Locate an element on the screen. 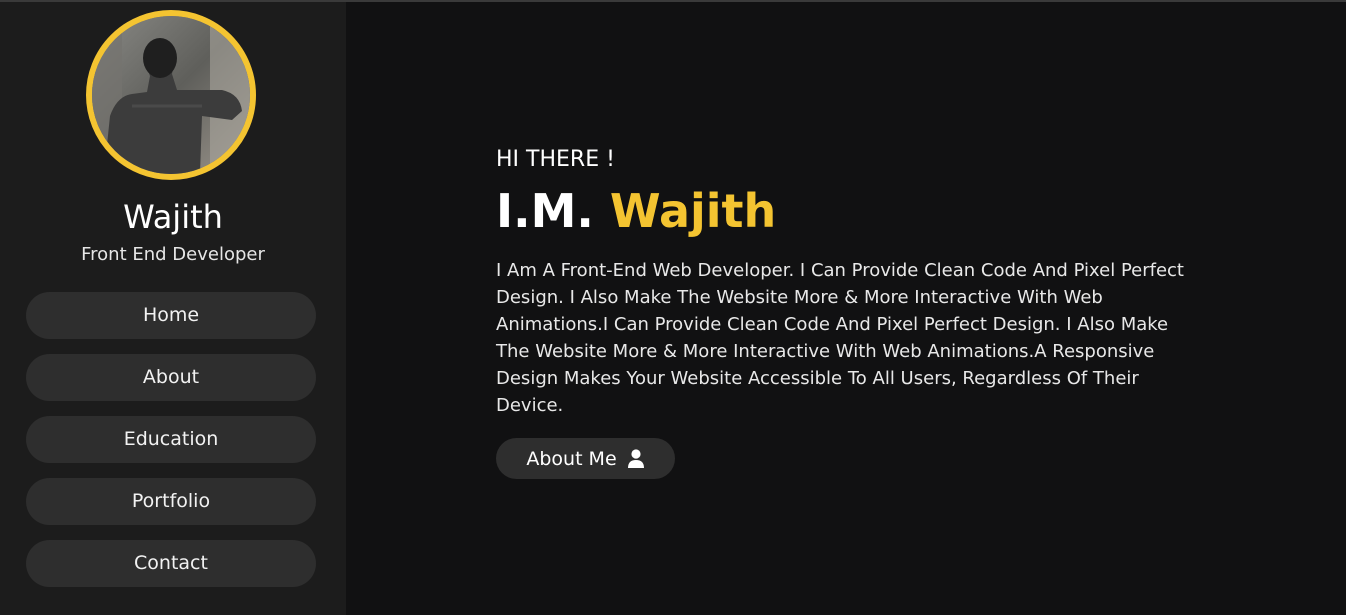  nav-item-home: Home is located at coordinates (171, 315).